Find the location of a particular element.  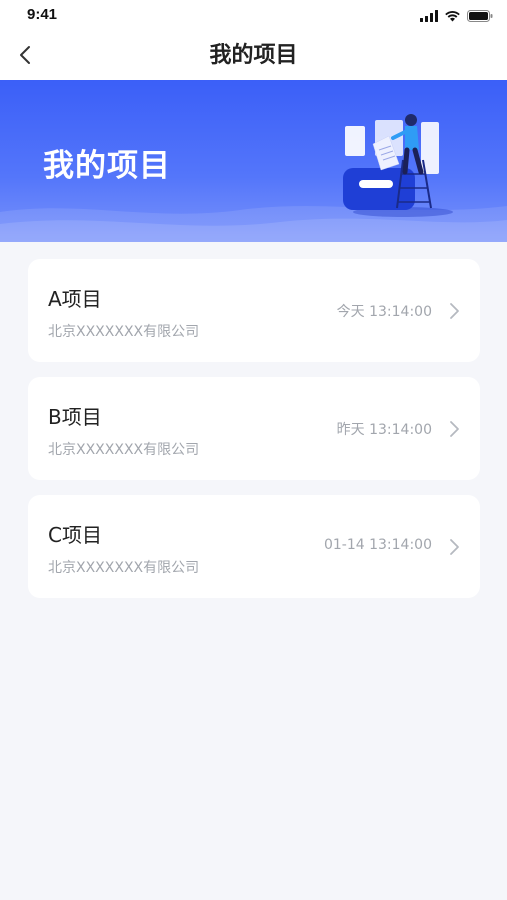

chevron-left-icon is located at coordinates (25, 55).